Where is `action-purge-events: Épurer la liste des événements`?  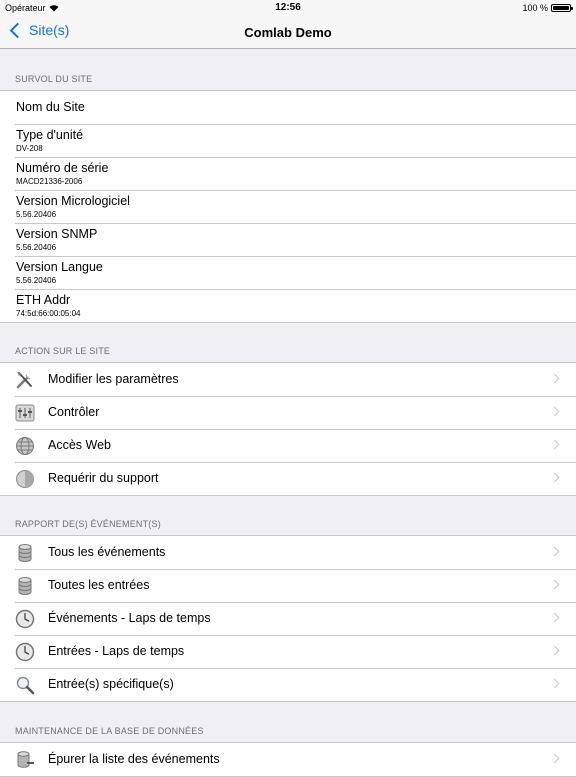
action-purge-events: Épurer la liste des événements is located at coordinates (288, 759).